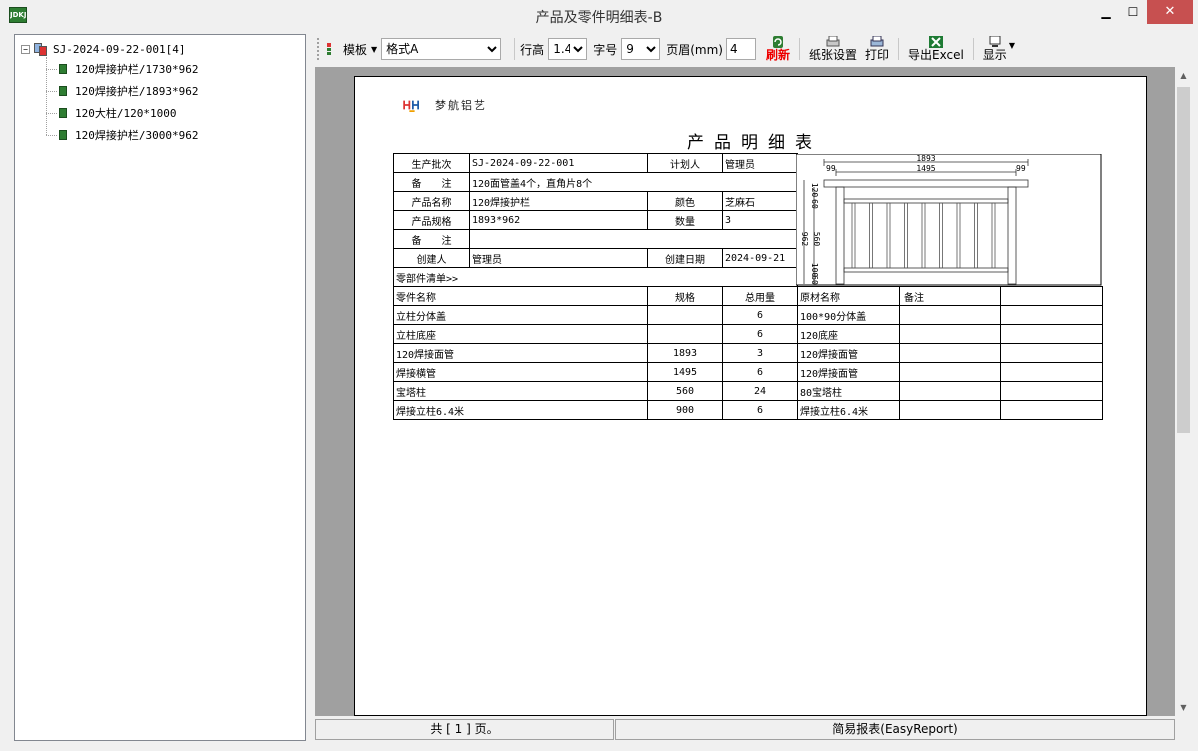  Describe the element at coordinates (895, 729) in the screenshot. I see `product-name: 简易报表(EasyReport)` at that location.